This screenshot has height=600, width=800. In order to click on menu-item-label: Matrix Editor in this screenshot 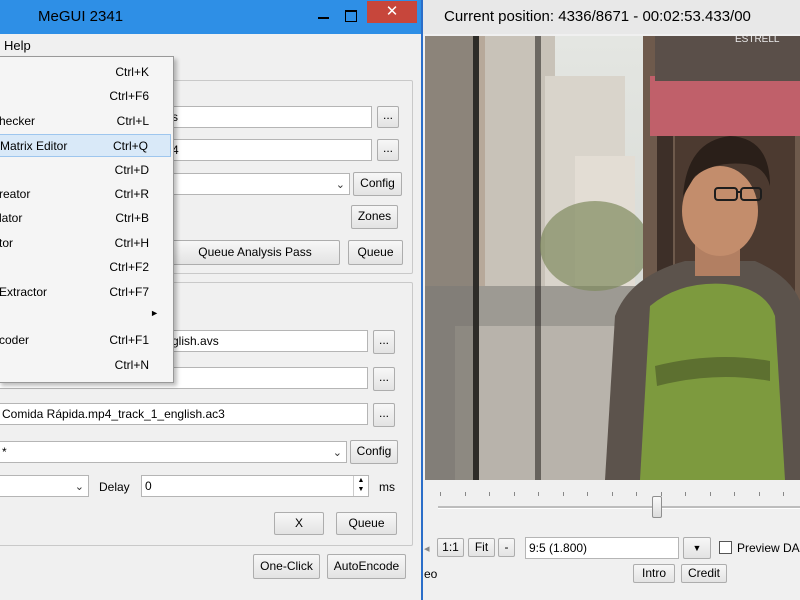, I will do `click(34, 146)`.